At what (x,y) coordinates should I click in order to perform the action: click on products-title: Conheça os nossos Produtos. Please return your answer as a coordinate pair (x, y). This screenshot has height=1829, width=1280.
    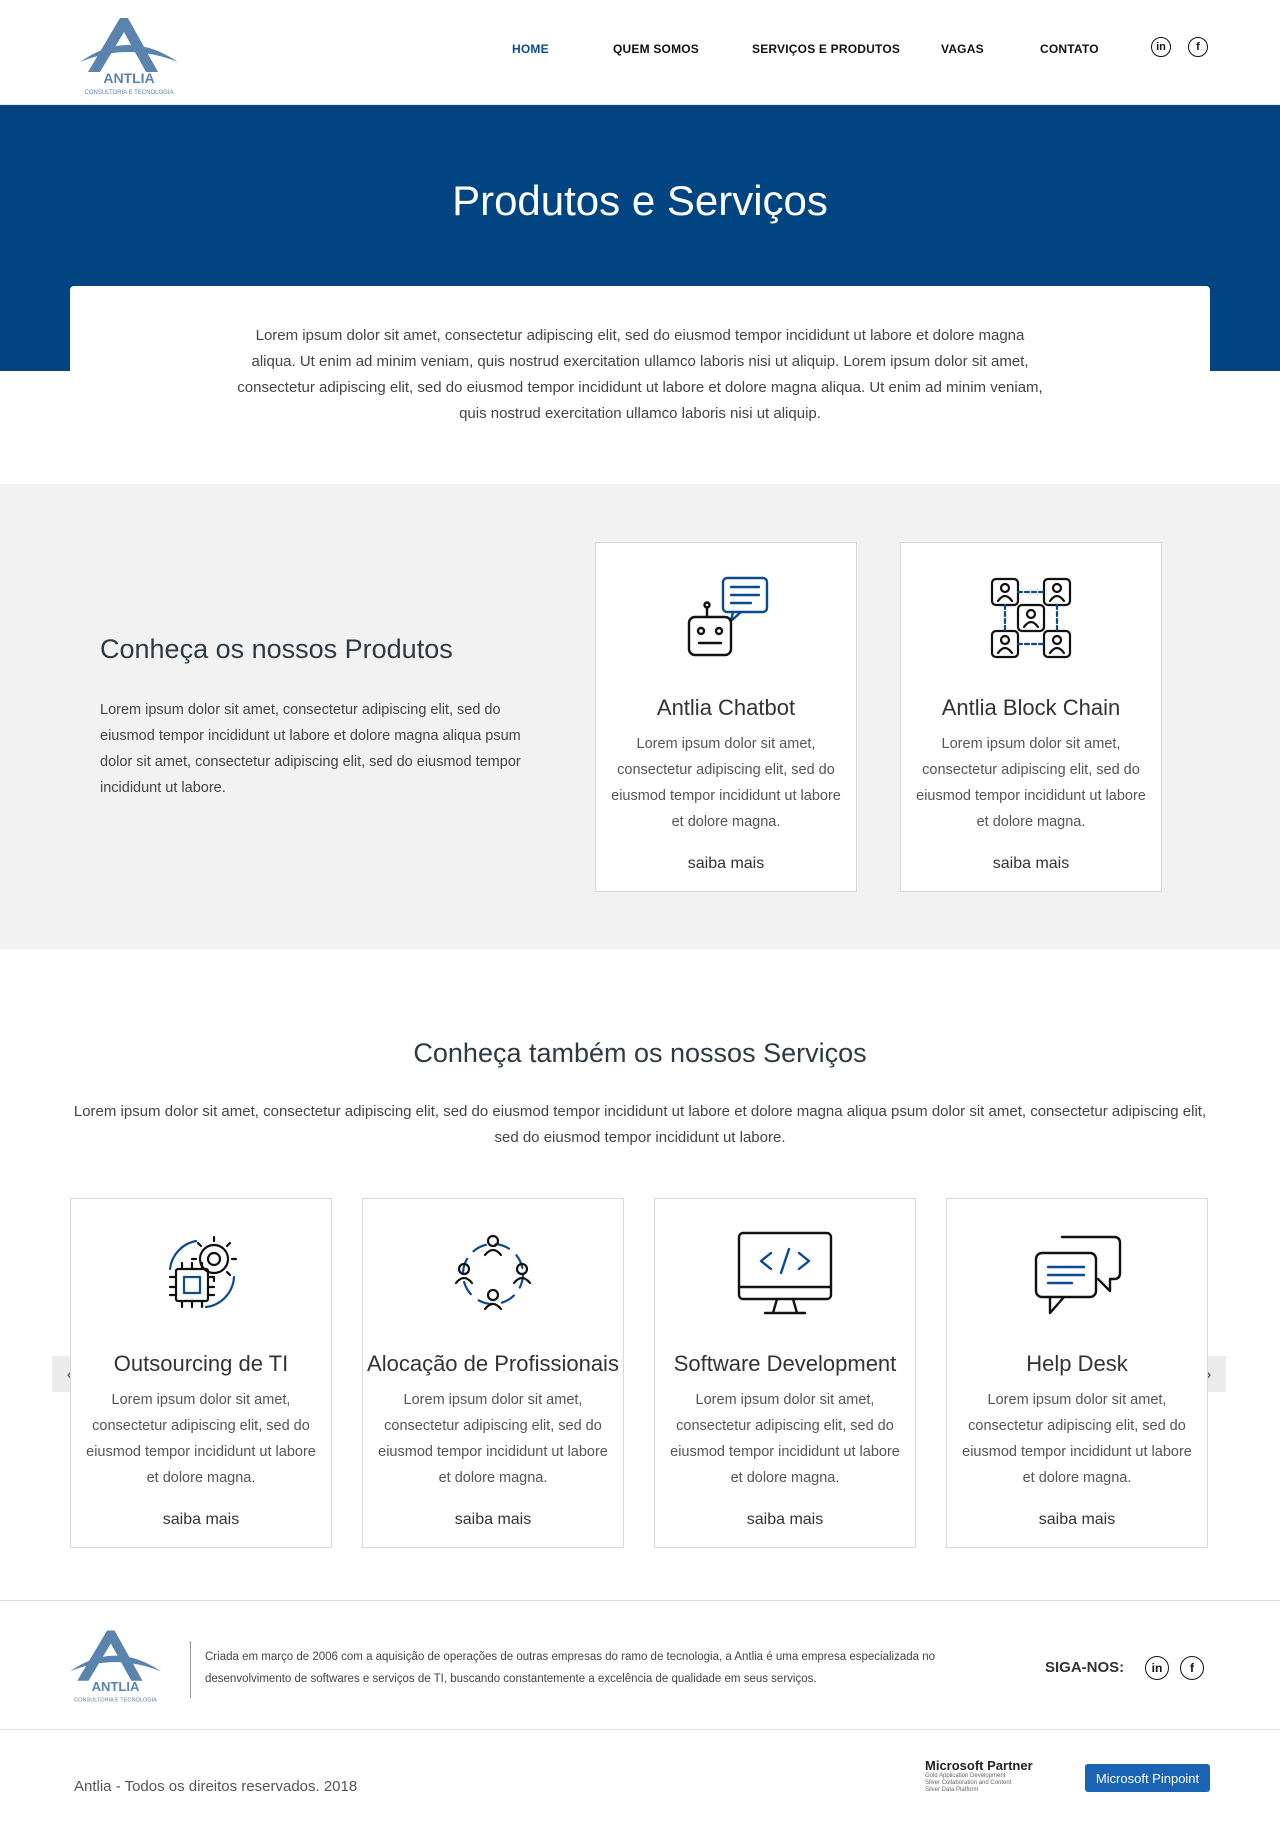
    Looking at the image, I should click on (276, 649).